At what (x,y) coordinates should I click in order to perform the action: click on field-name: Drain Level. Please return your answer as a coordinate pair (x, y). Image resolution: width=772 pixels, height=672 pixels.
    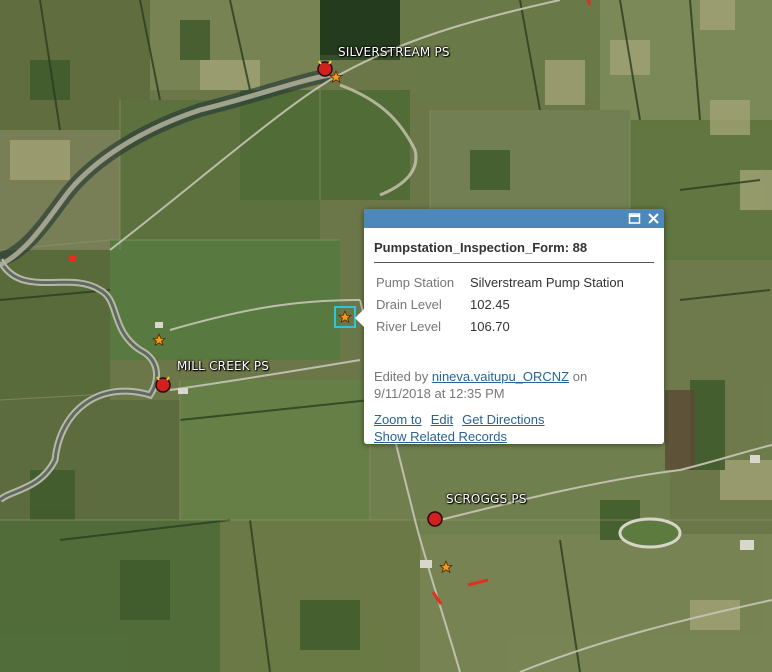
    Looking at the image, I should click on (409, 304).